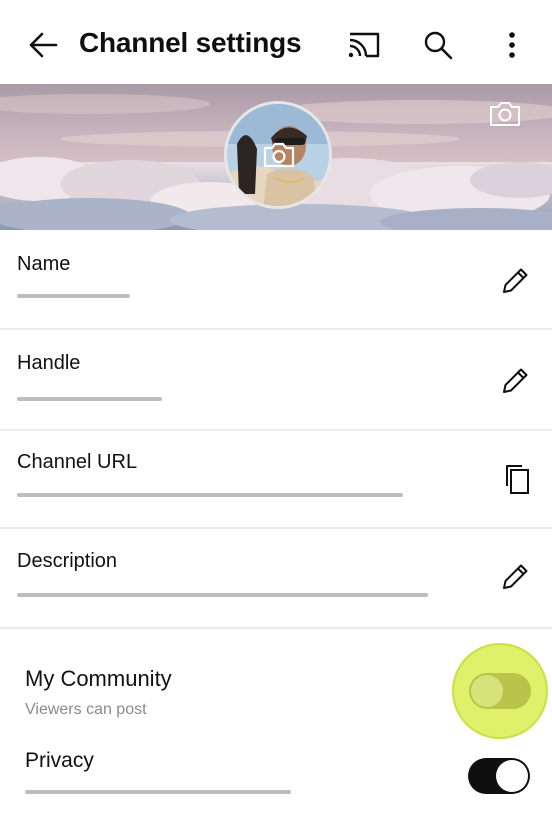  What do you see at coordinates (49, 363) in the screenshot?
I see `handle-label: Handle` at bounding box center [49, 363].